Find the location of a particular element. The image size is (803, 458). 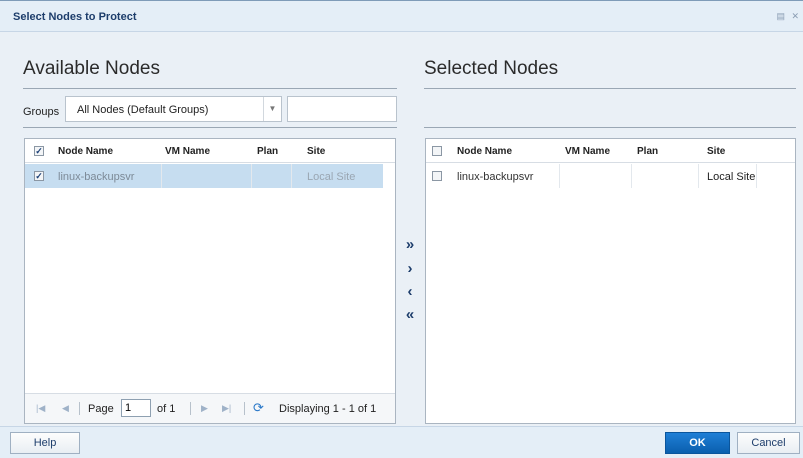

available-grid-header: ✓ Node Name VM Name Plan Site is located at coordinates (210, 151).